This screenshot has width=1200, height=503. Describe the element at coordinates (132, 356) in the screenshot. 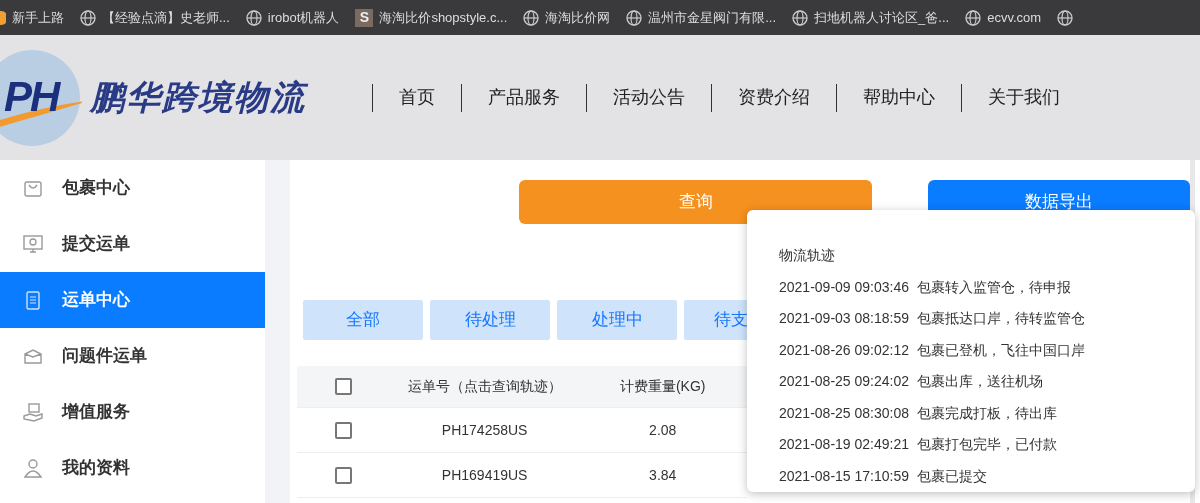

I see `sidebar-item: 问题件运单` at that location.